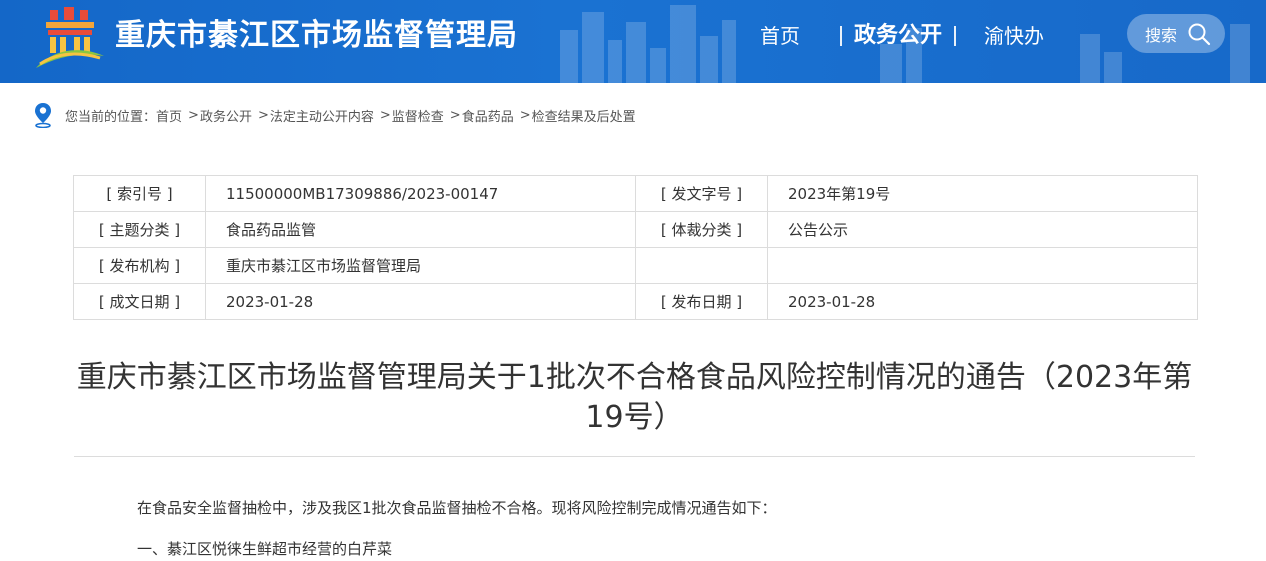  I want to click on breadcrumb-item-government-affairs: 政务公开, so click(226, 115).